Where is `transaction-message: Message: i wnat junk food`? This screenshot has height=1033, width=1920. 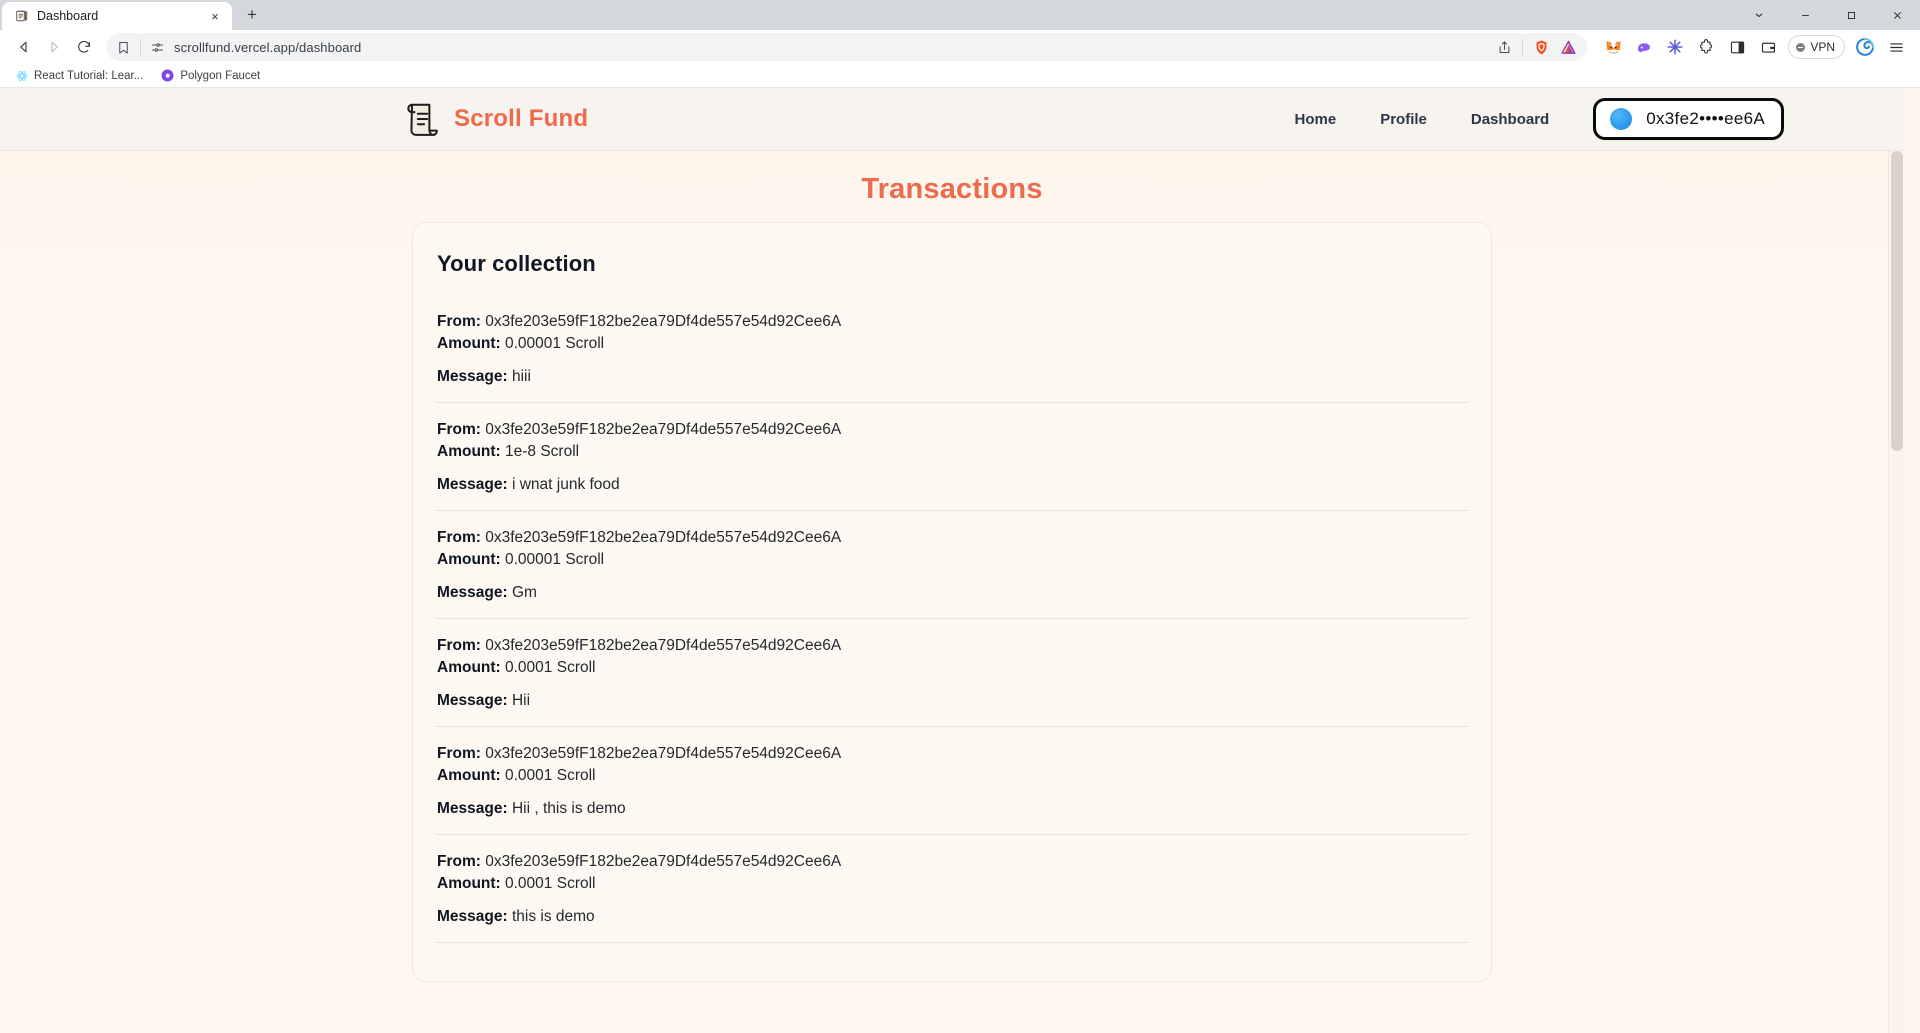
transaction-message: Message: i wnat junk food is located at coordinates (528, 484).